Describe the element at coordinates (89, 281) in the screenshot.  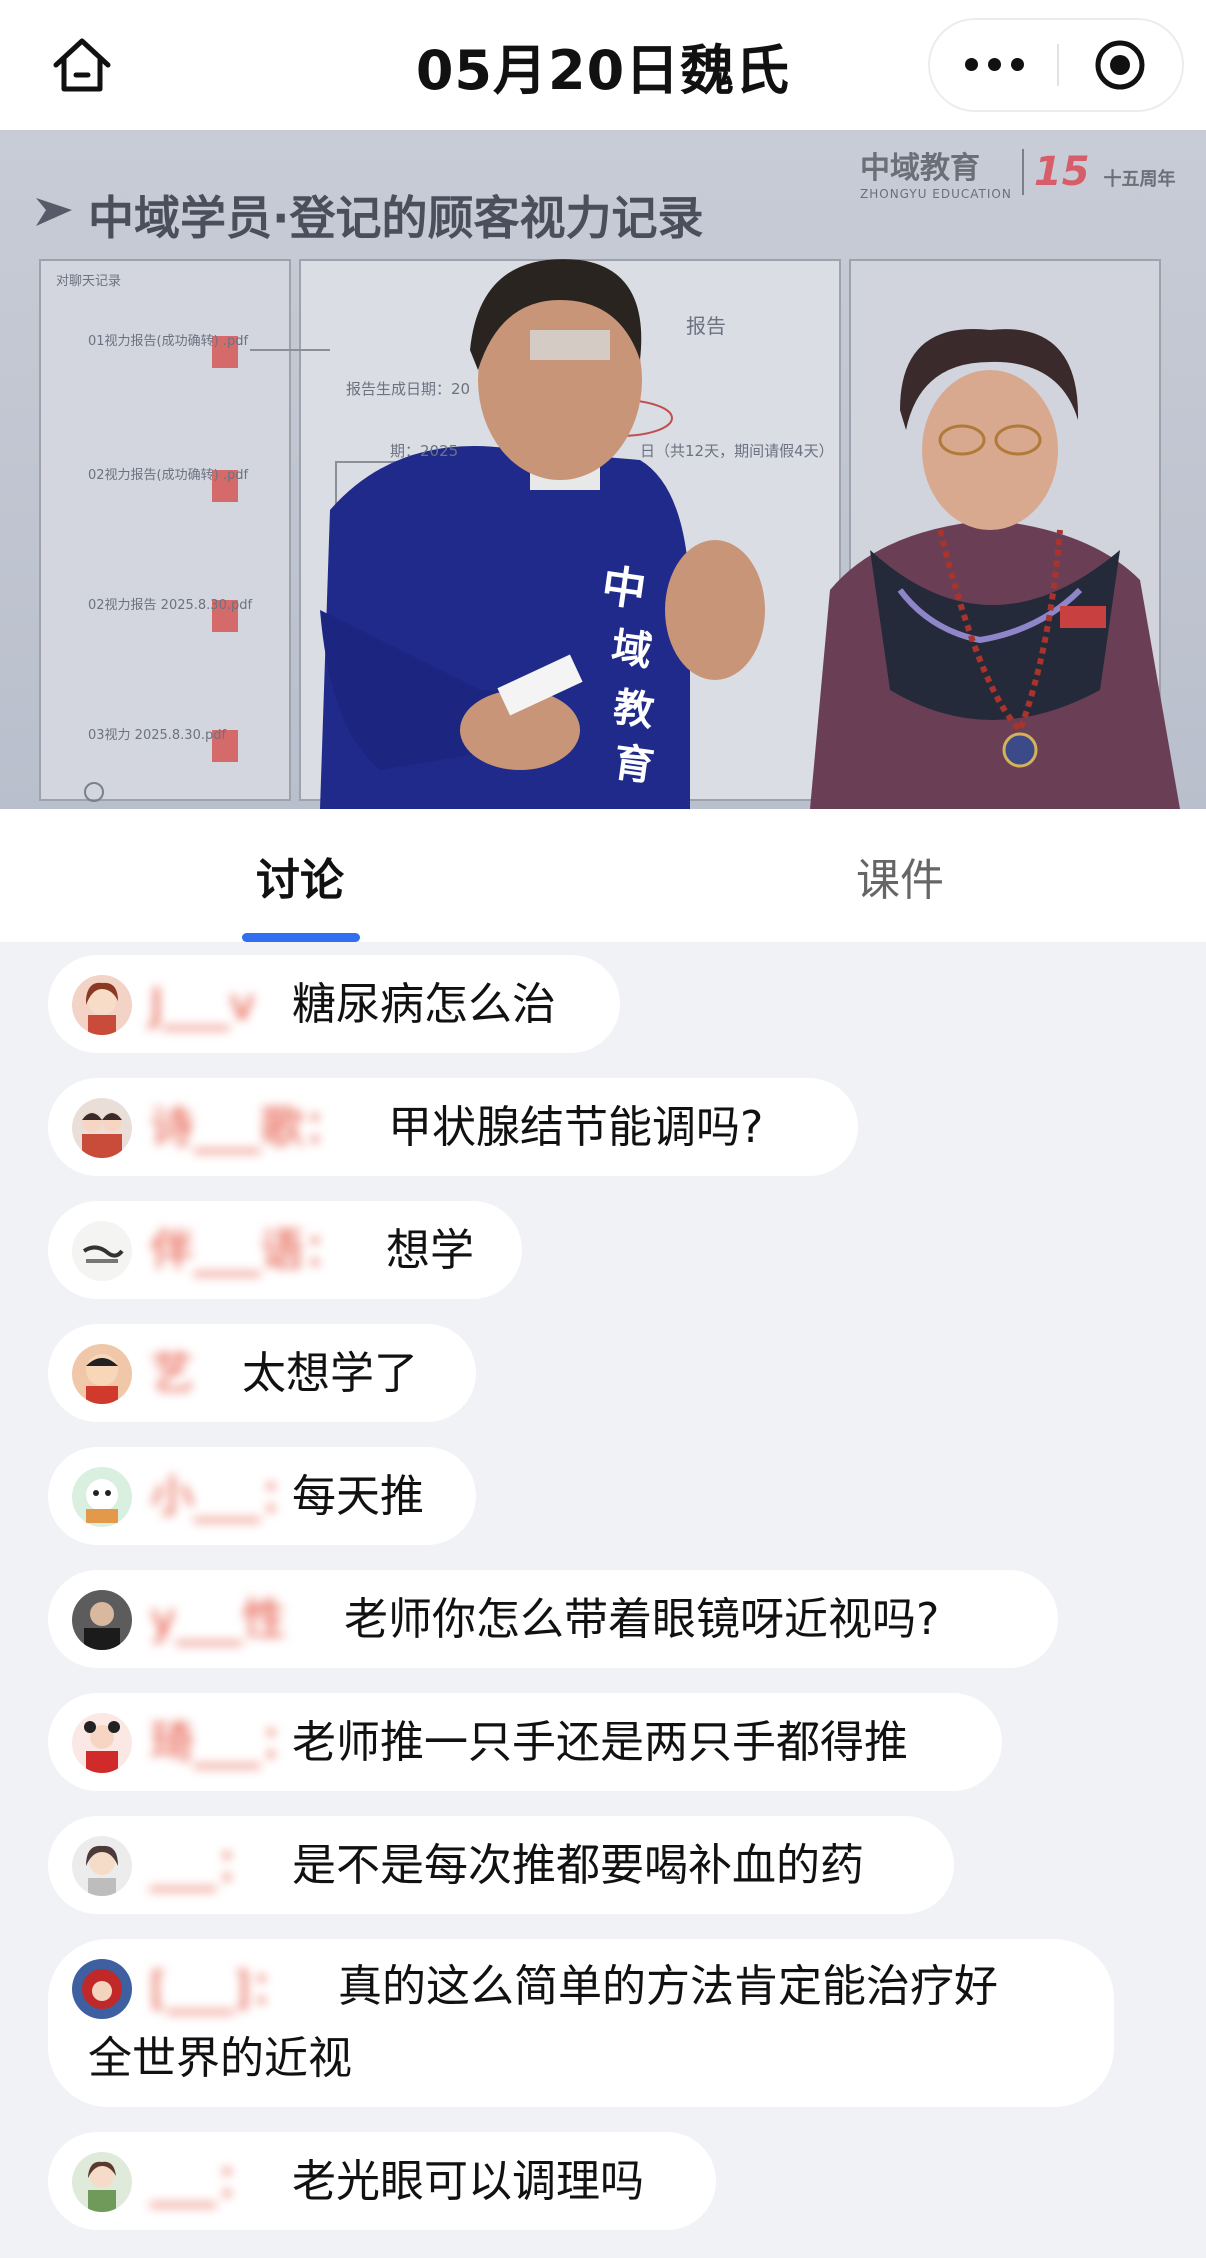
I see `panel-header: 对聊天记录` at that location.